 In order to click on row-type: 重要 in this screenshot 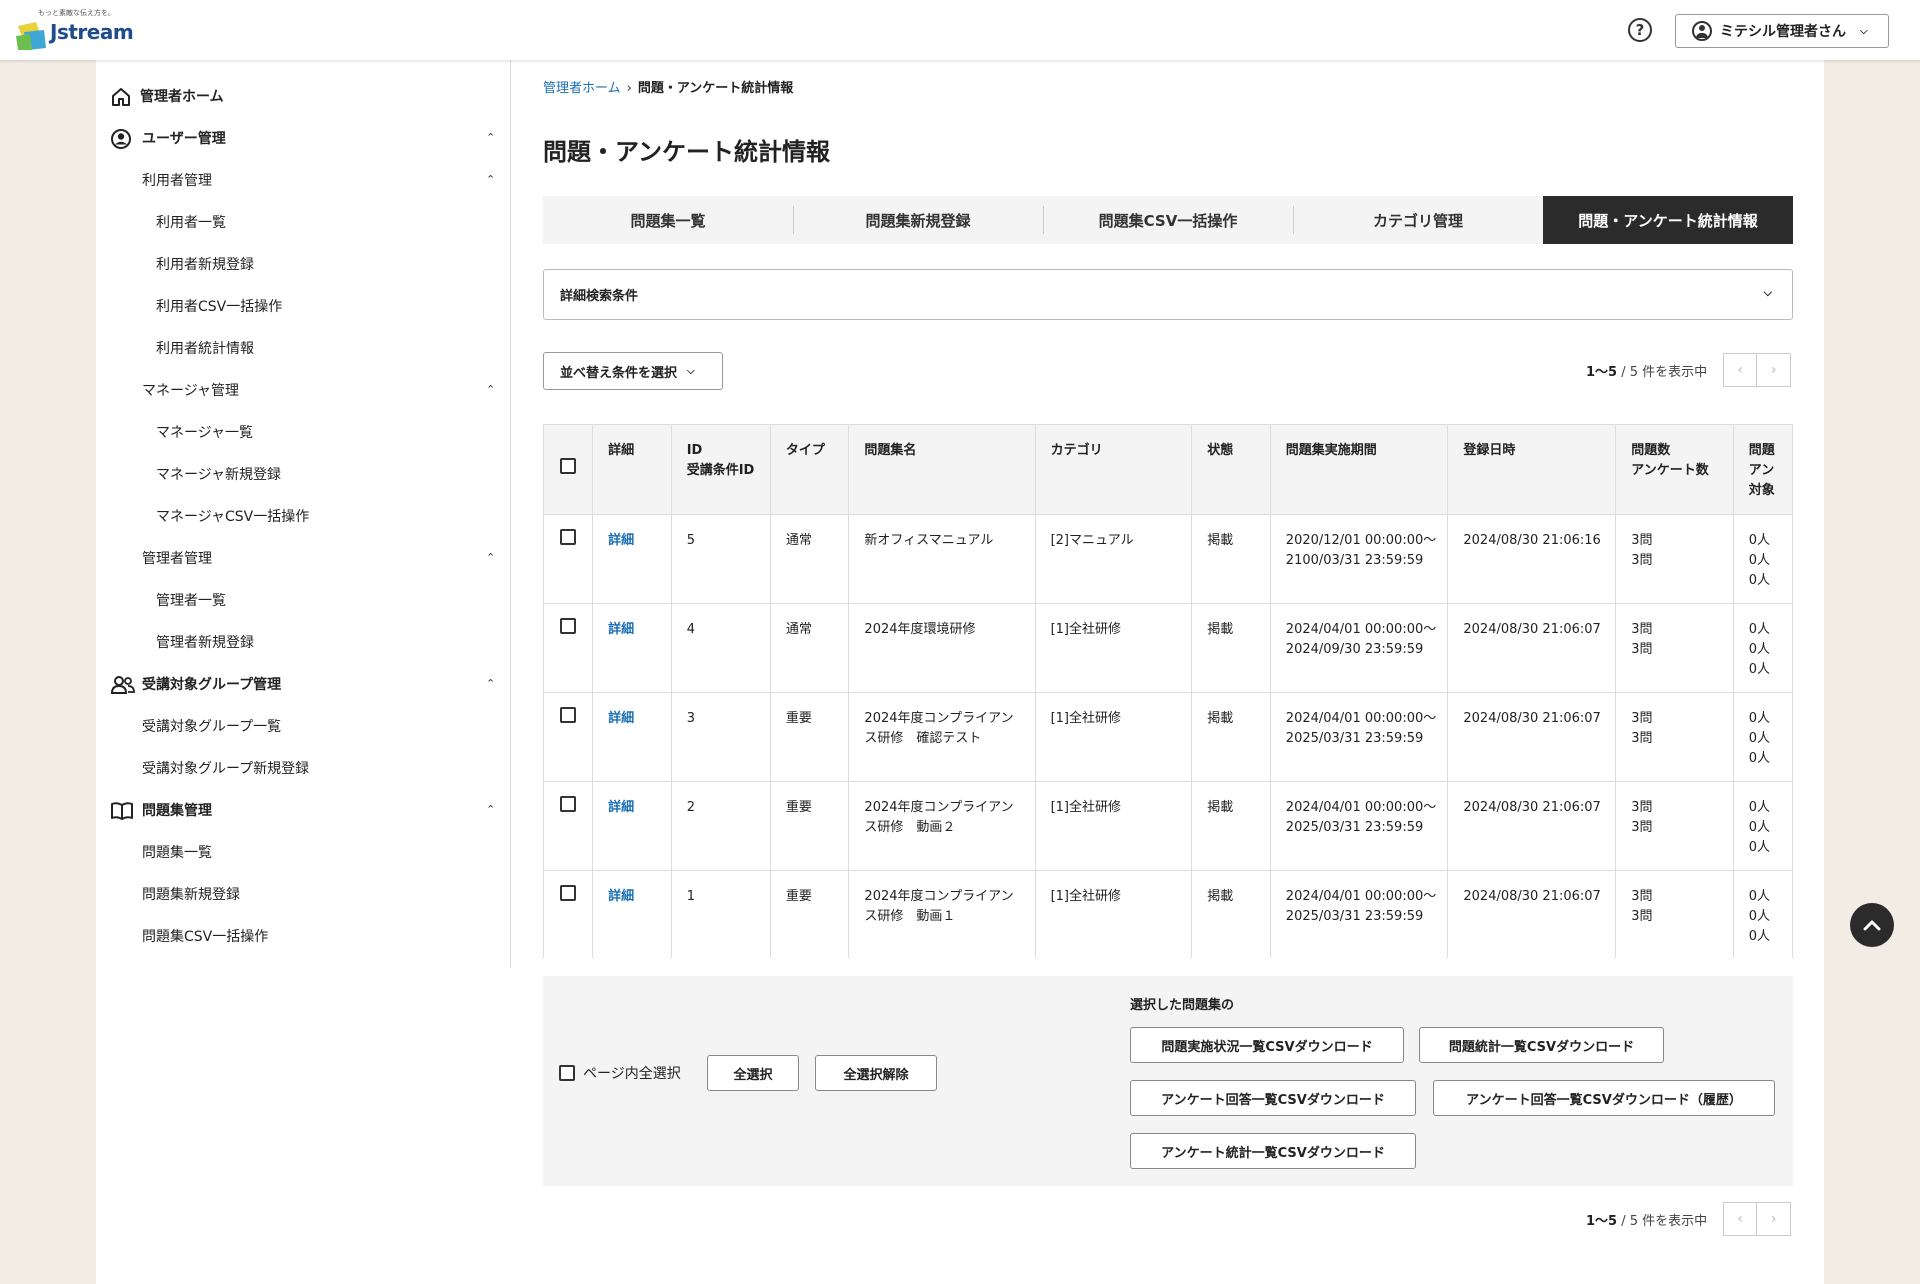, I will do `click(809, 914)`.